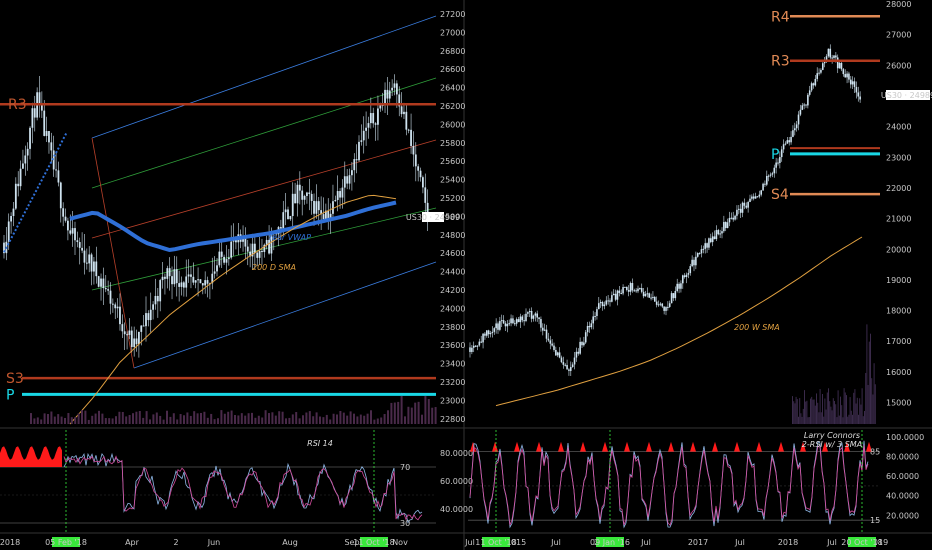  What do you see at coordinates (452, 419) in the screenshot?
I see `y-tick-label: 22800` at bounding box center [452, 419].